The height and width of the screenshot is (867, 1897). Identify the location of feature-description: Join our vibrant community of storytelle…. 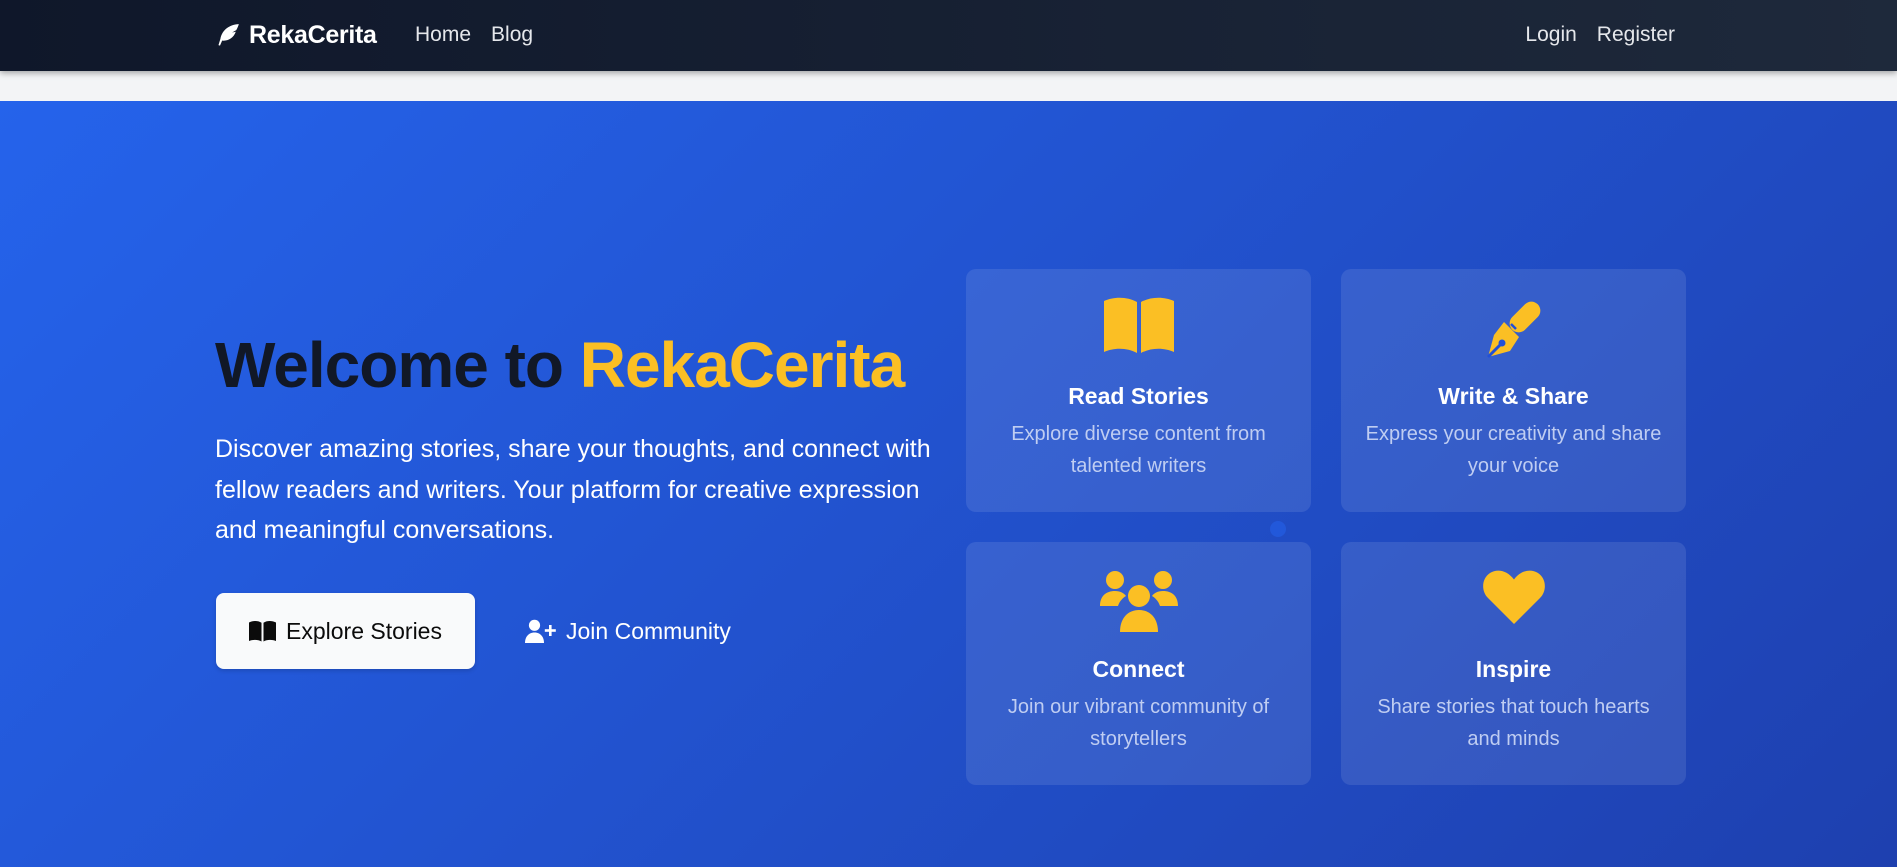
(1138, 723).